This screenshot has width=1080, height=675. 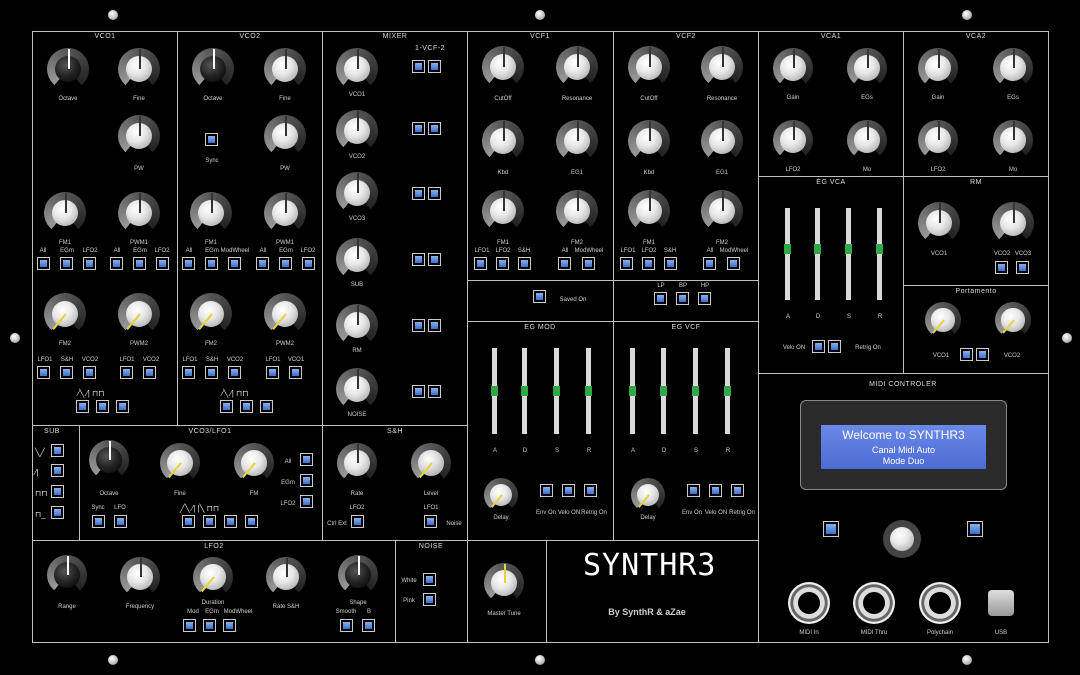 I want to click on vco2-fine-knob, so click(x=285, y=69).